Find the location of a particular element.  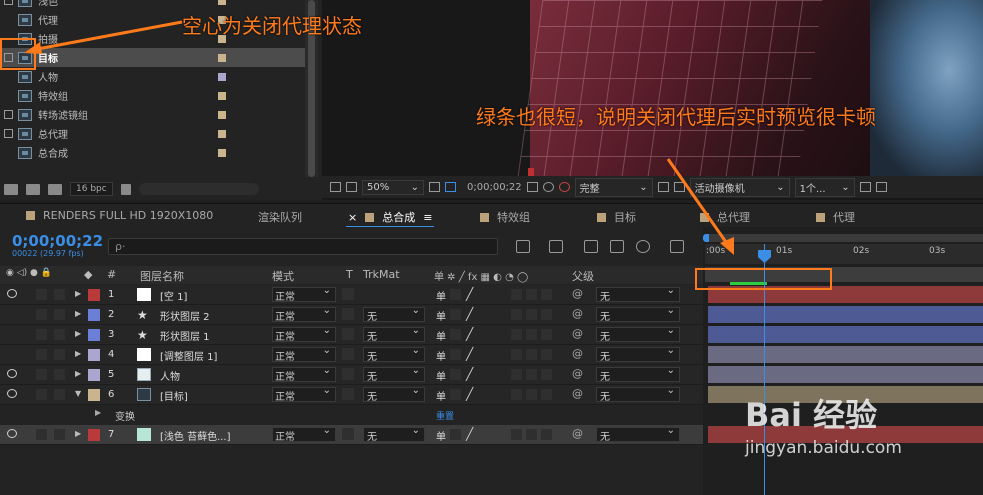

proxy-checkbox is located at coordinates (8, 114).